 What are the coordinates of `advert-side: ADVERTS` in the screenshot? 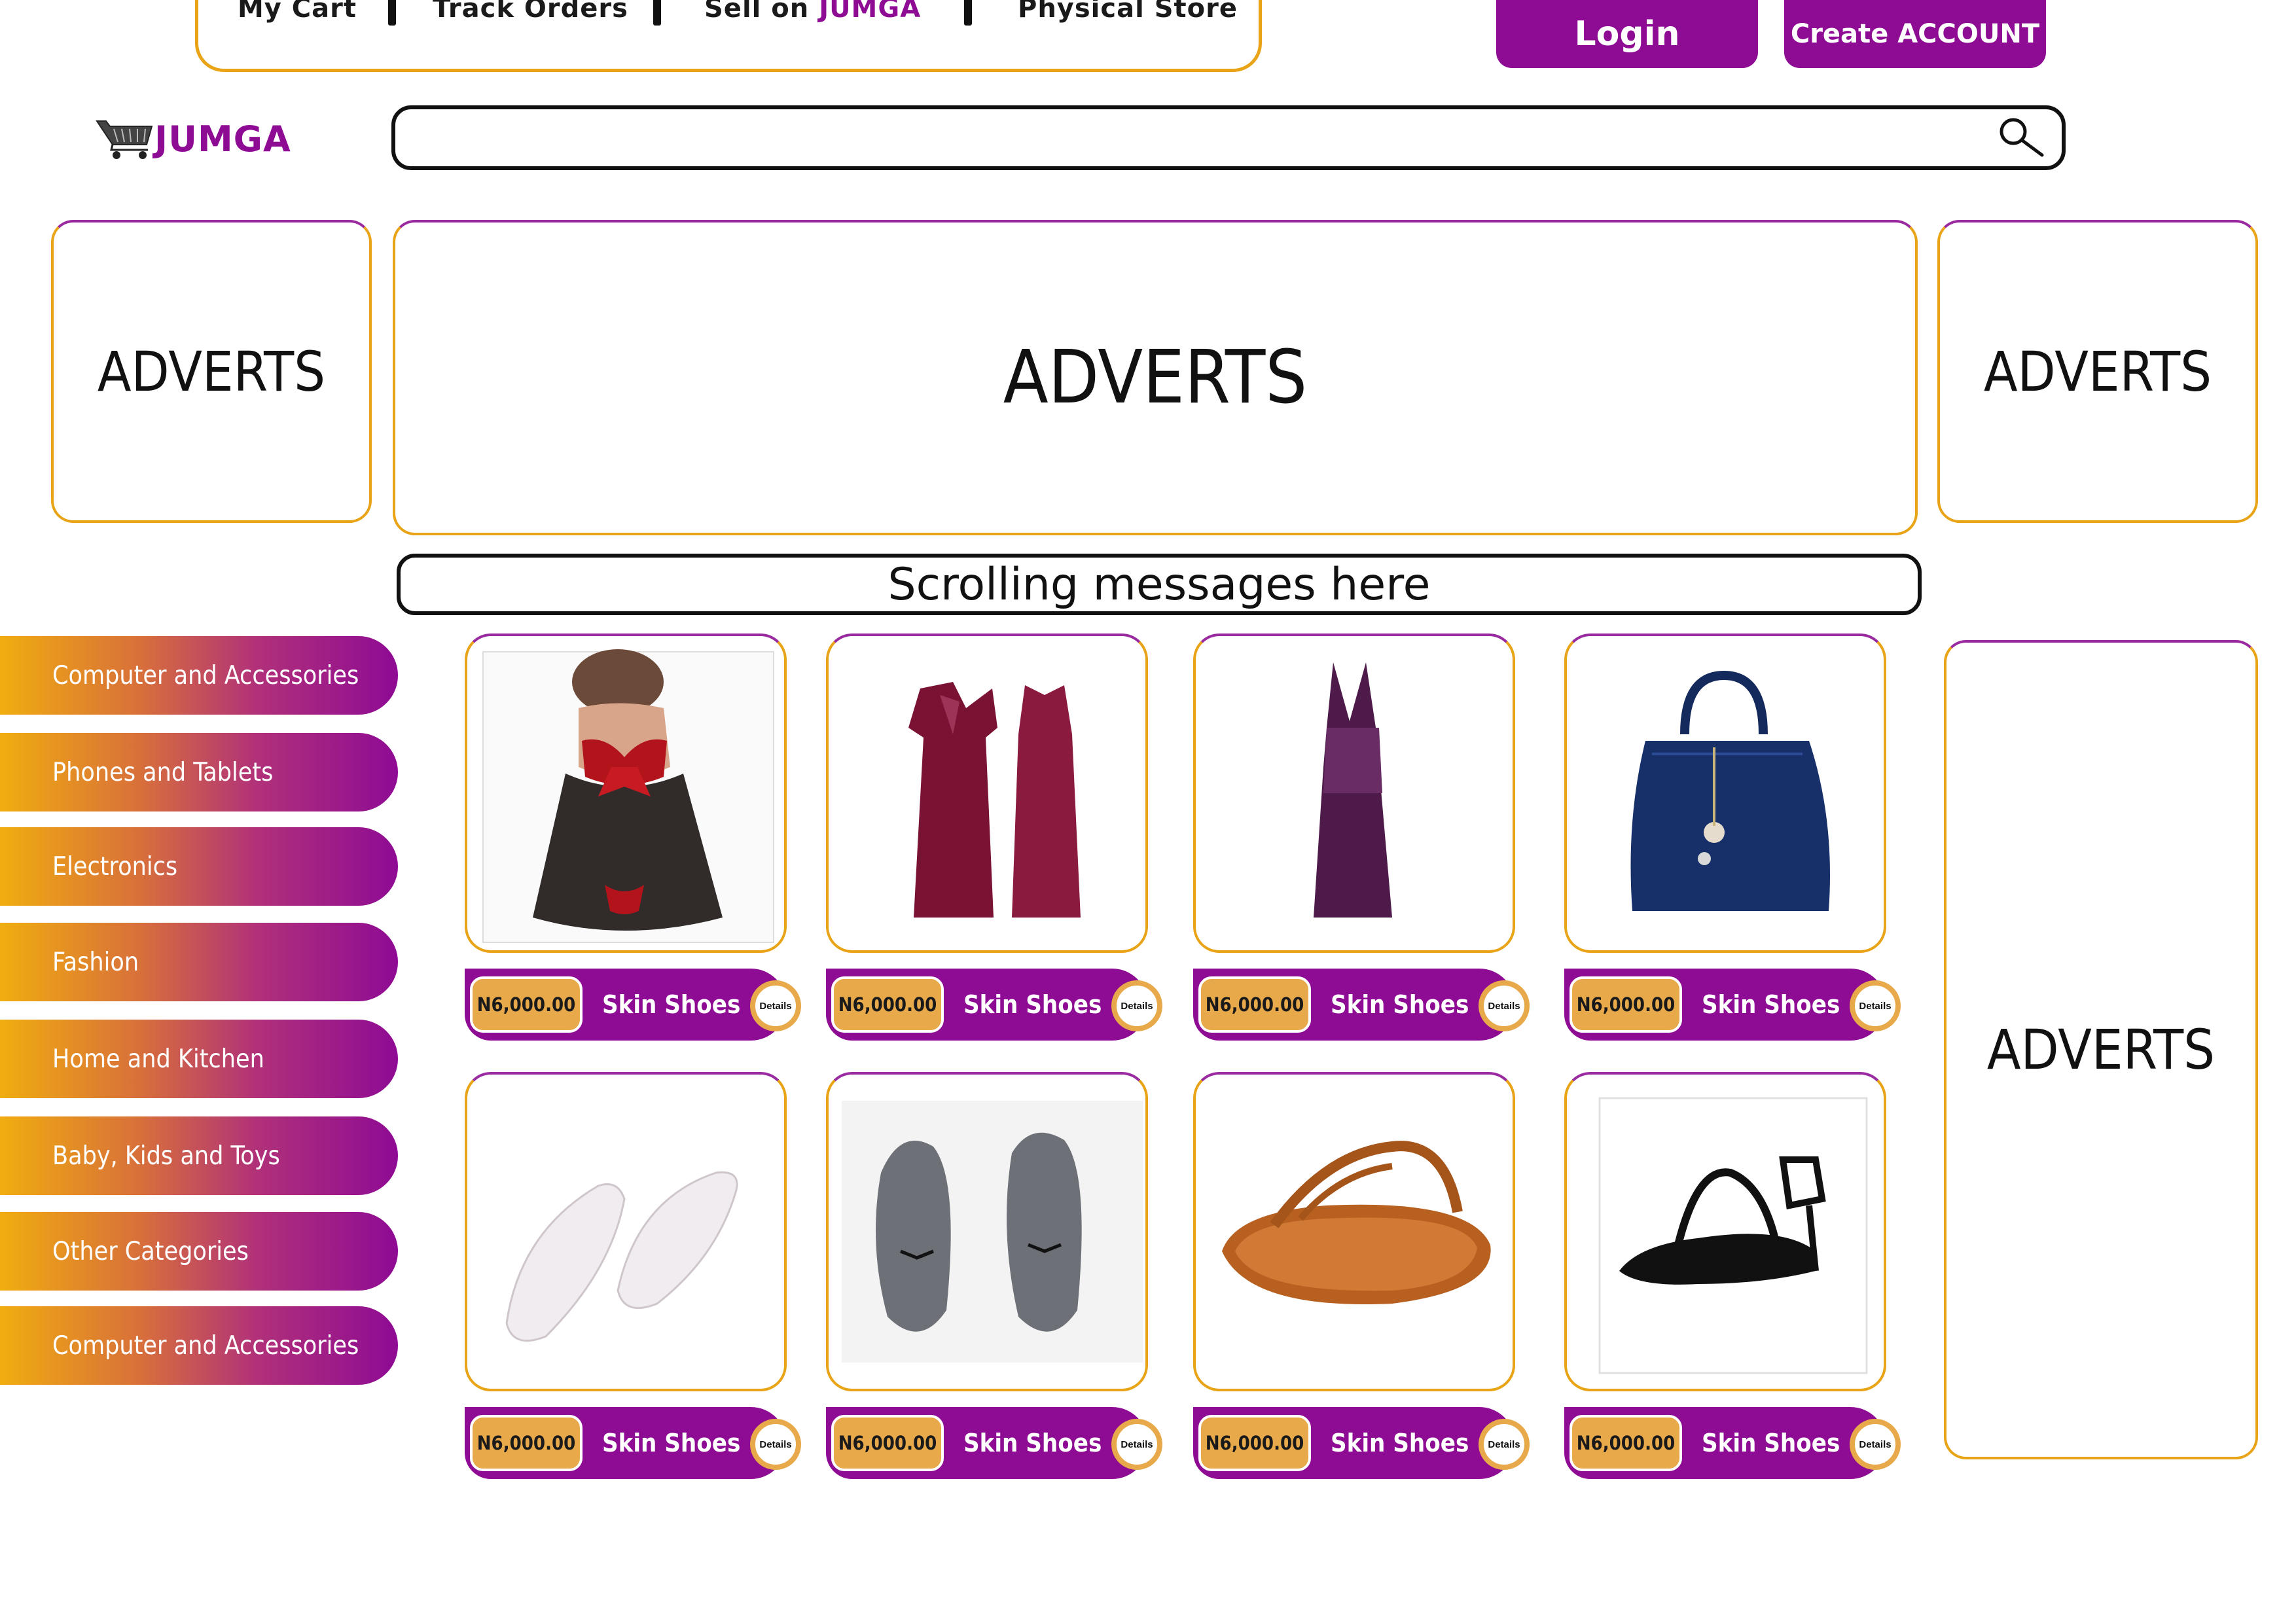 It's located at (2101, 1049).